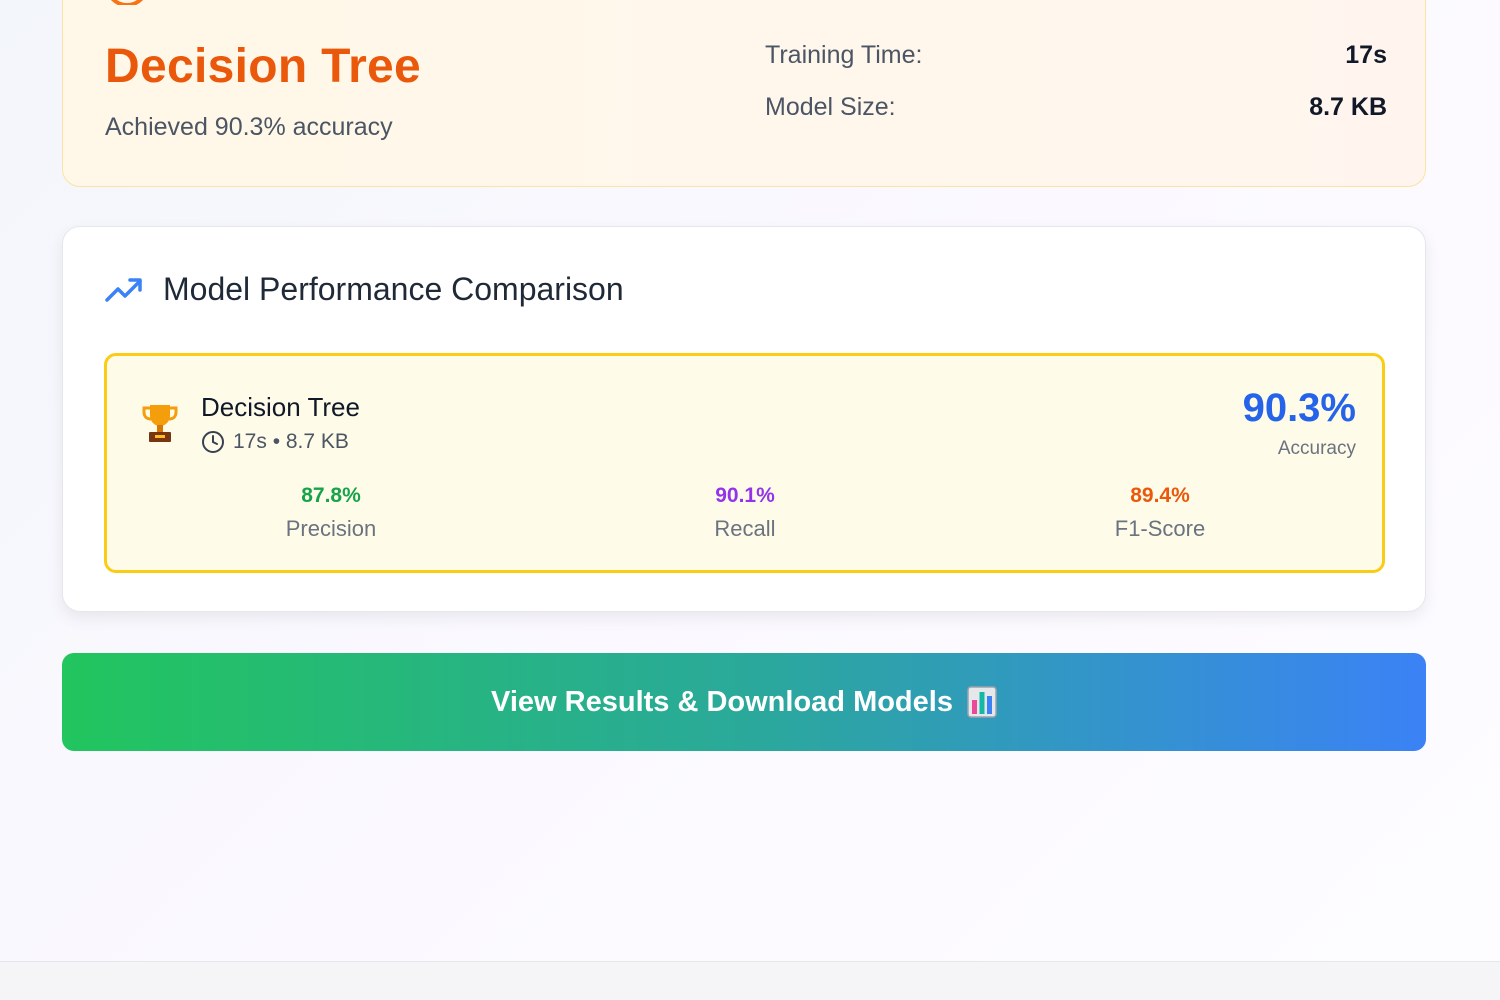 This screenshot has height=1000, width=1500. I want to click on stat-label: Model Size:, so click(830, 107).